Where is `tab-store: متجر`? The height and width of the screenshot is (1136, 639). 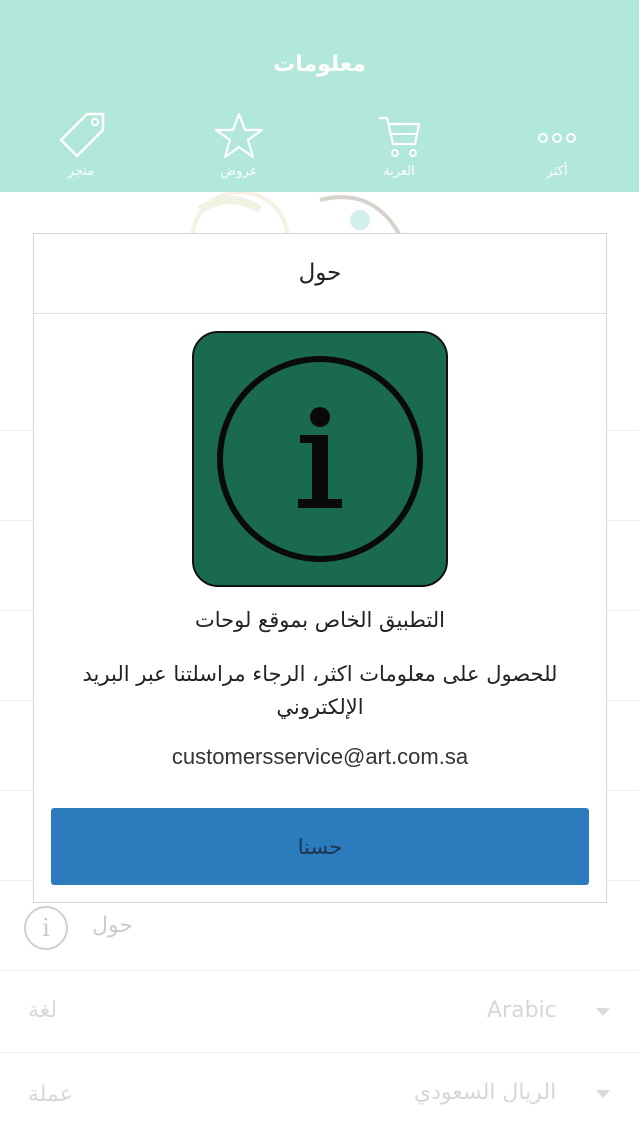
tab-store: متجر is located at coordinates (81, 144).